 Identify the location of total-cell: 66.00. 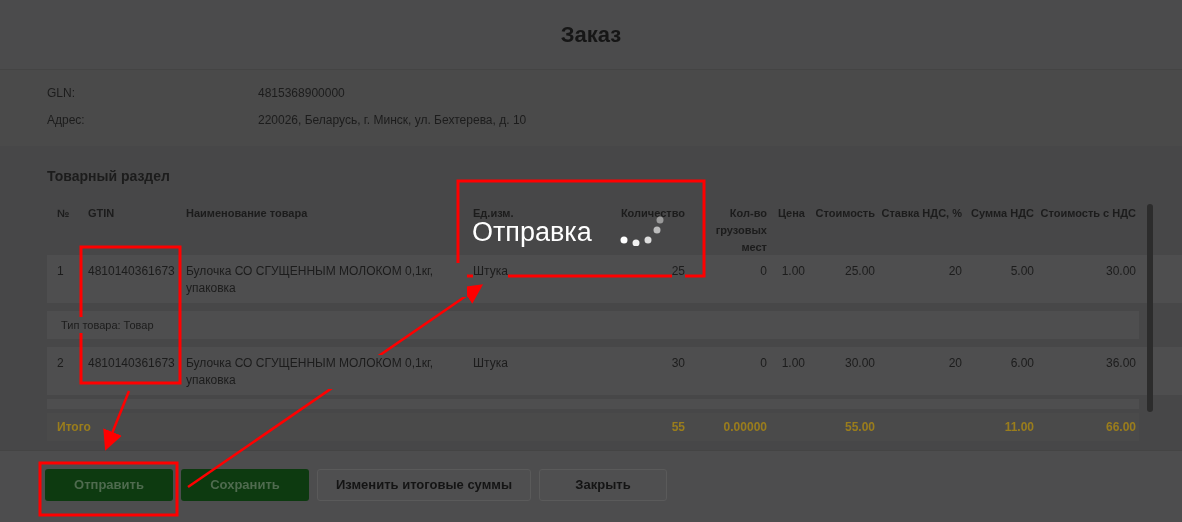
(1120, 427).